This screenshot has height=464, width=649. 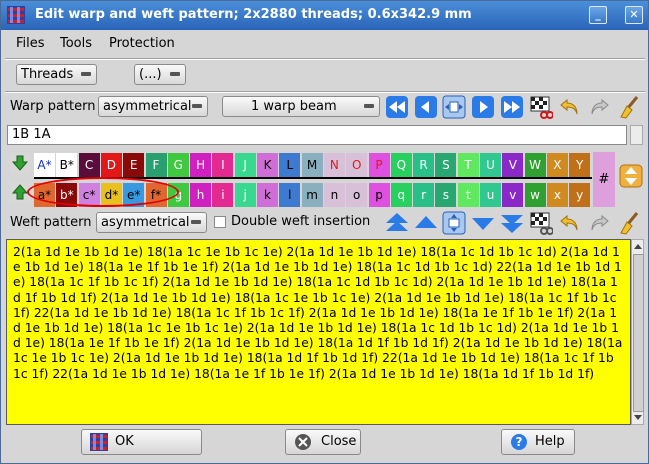 What do you see at coordinates (156, 165) in the screenshot?
I see `warp-yarn-cell: F` at bounding box center [156, 165].